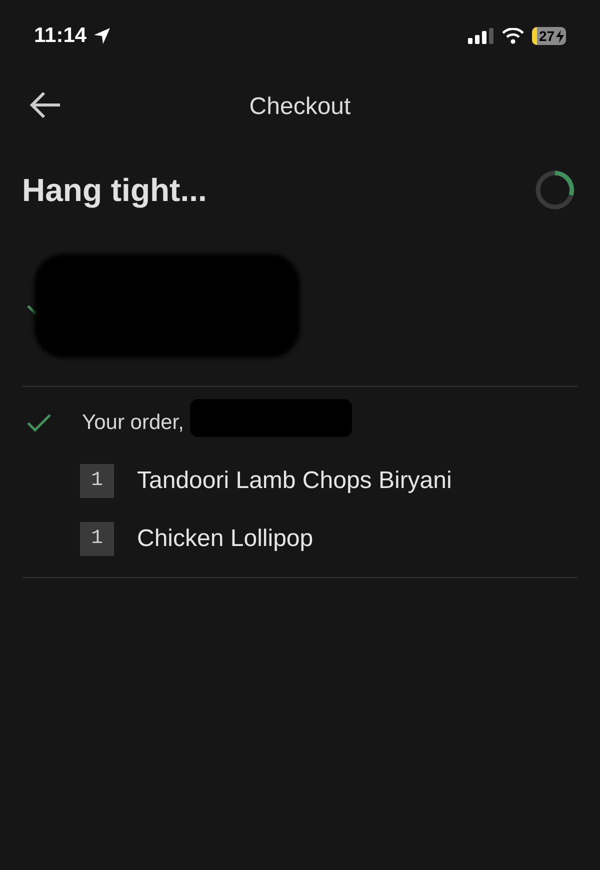  Describe the element at coordinates (294, 481) in the screenshot. I see `item-name: Tandoori Lamb Chops Biryani` at that location.